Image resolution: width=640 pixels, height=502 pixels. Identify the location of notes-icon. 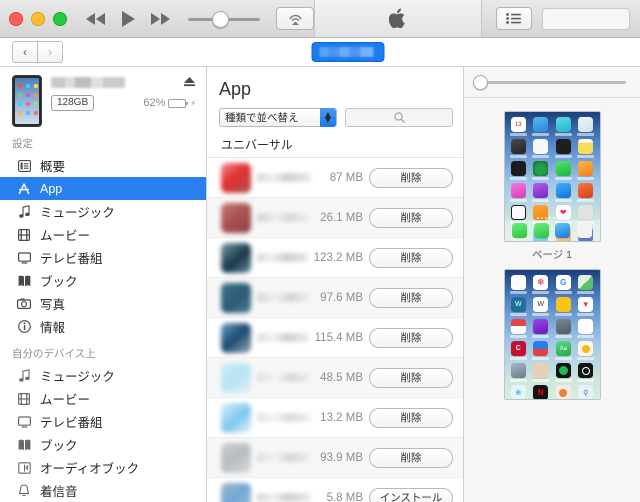
(586, 146).